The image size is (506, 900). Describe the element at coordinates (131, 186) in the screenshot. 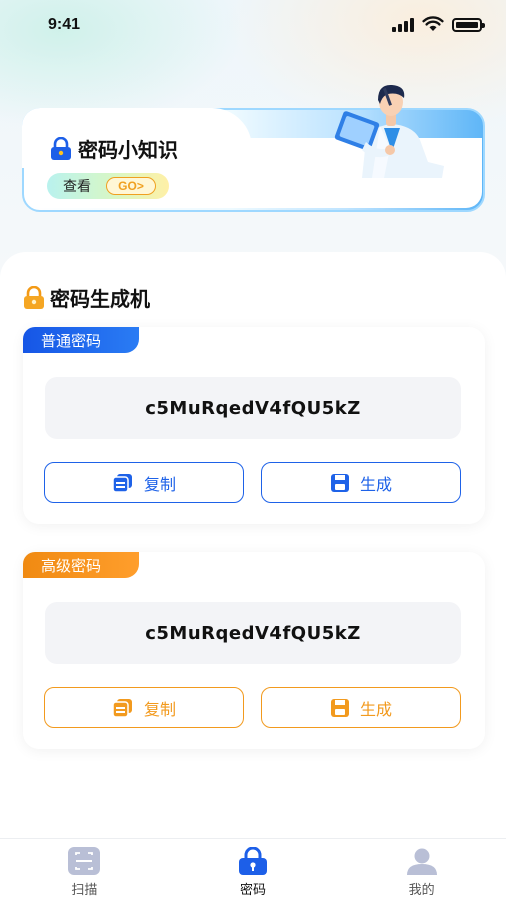

I see `go-badge: GO>` at that location.